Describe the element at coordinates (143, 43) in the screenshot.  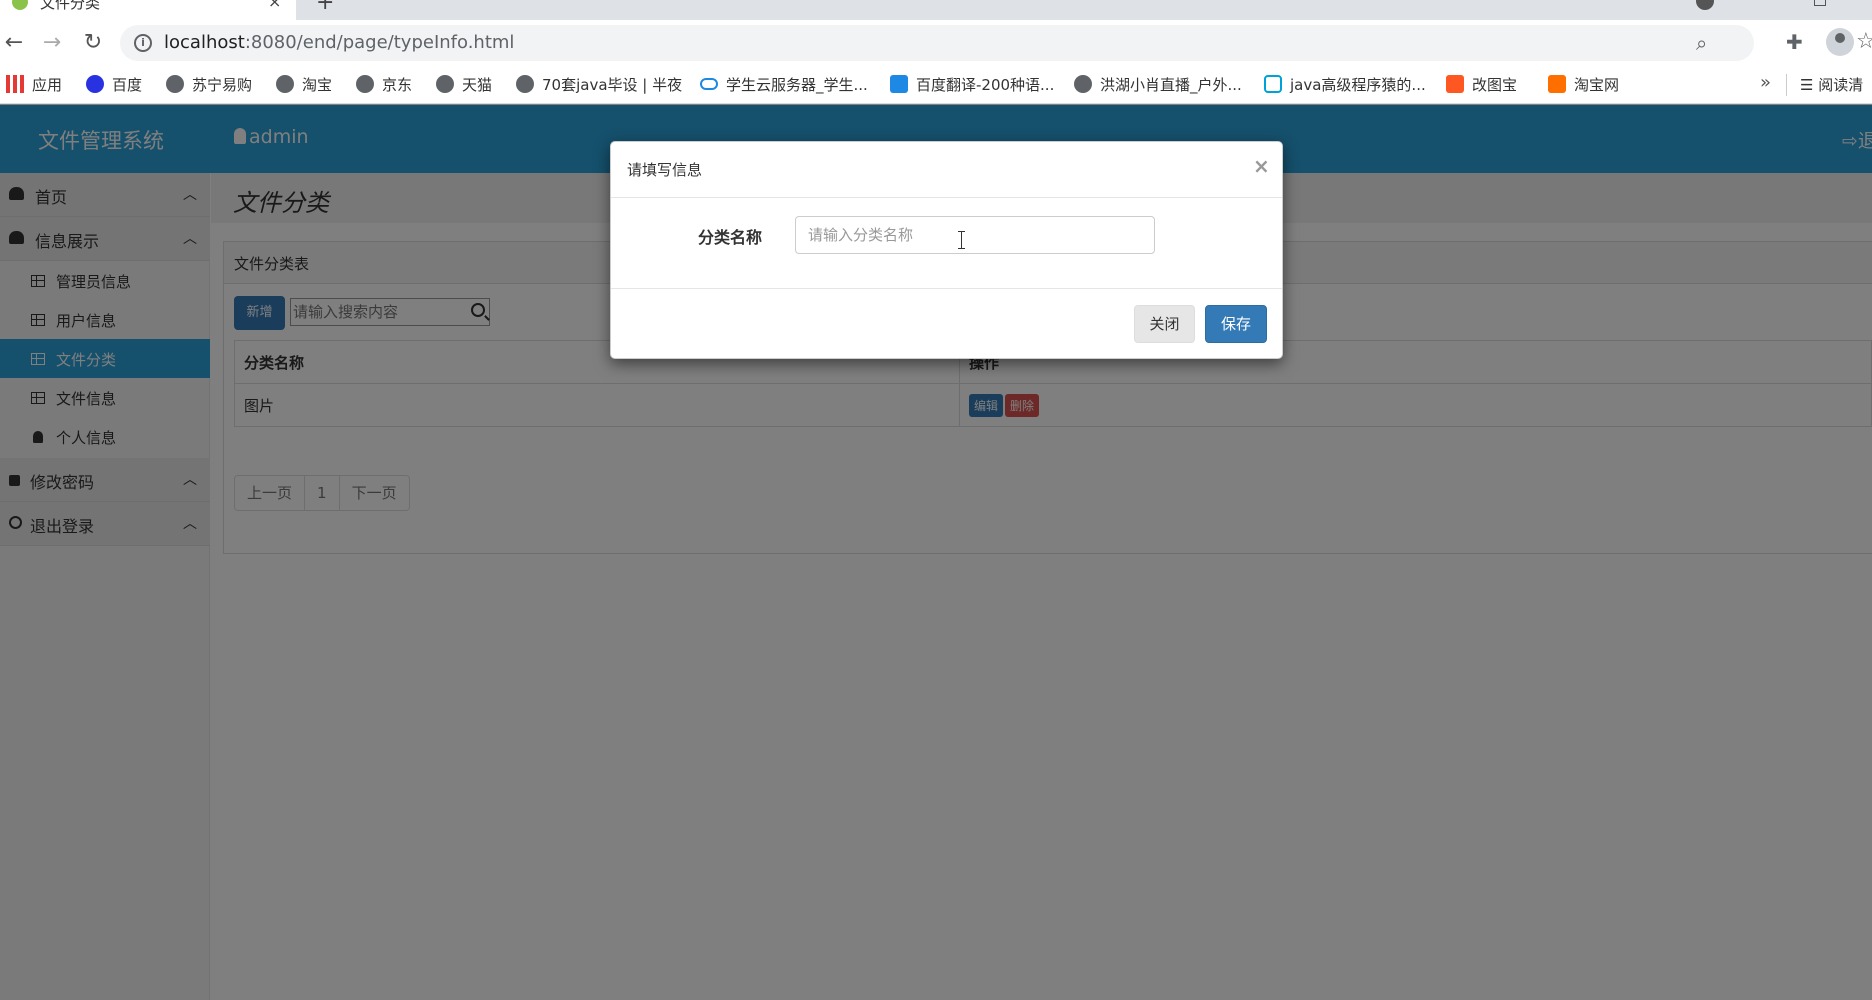
I see `site-info-icon: i` at that location.